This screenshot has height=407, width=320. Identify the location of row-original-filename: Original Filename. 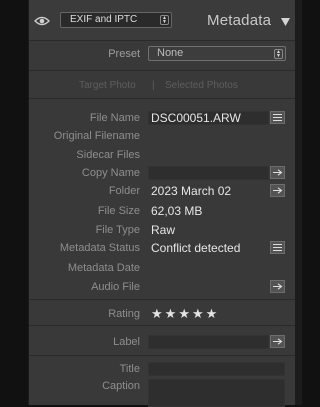
(162, 136).